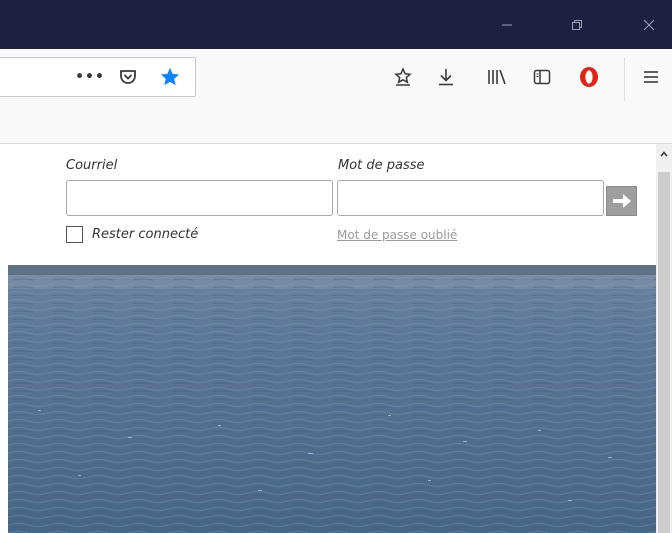 Image resolution: width=672 pixels, height=533 pixels. Describe the element at coordinates (74, 234) in the screenshot. I see `remember-me-checkbox` at that location.